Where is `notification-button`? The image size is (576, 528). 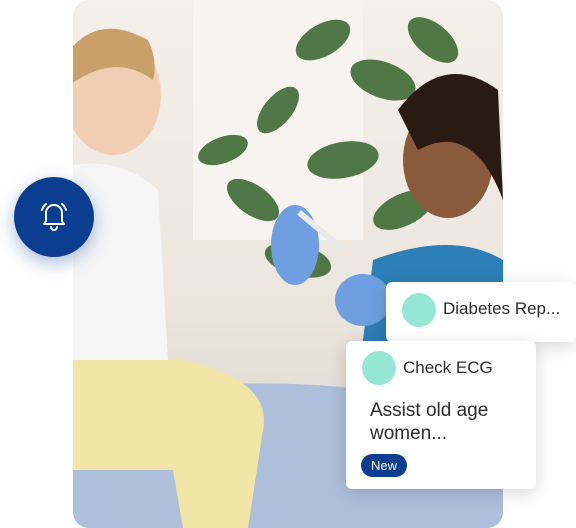
notification-button is located at coordinates (54, 217).